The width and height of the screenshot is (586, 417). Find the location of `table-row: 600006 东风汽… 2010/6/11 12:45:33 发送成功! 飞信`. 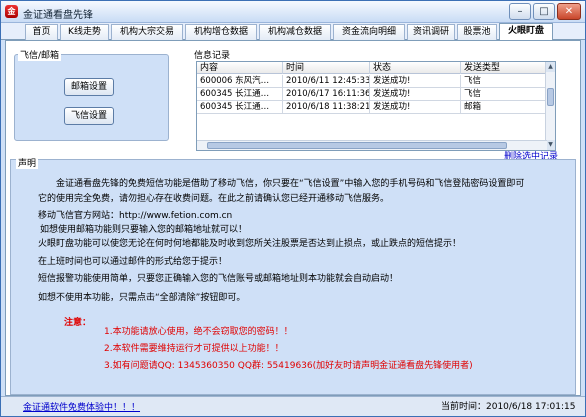

table-row: 600006 东风汽… 2010/6/11 12:45:33 发送成功! 飞信 is located at coordinates (372, 81).